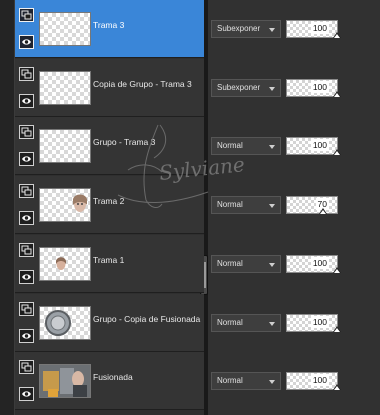 The height and width of the screenshot is (415, 380). I want to click on layer-row: Copia de Grupo - Trama 3, so click(109, 87).